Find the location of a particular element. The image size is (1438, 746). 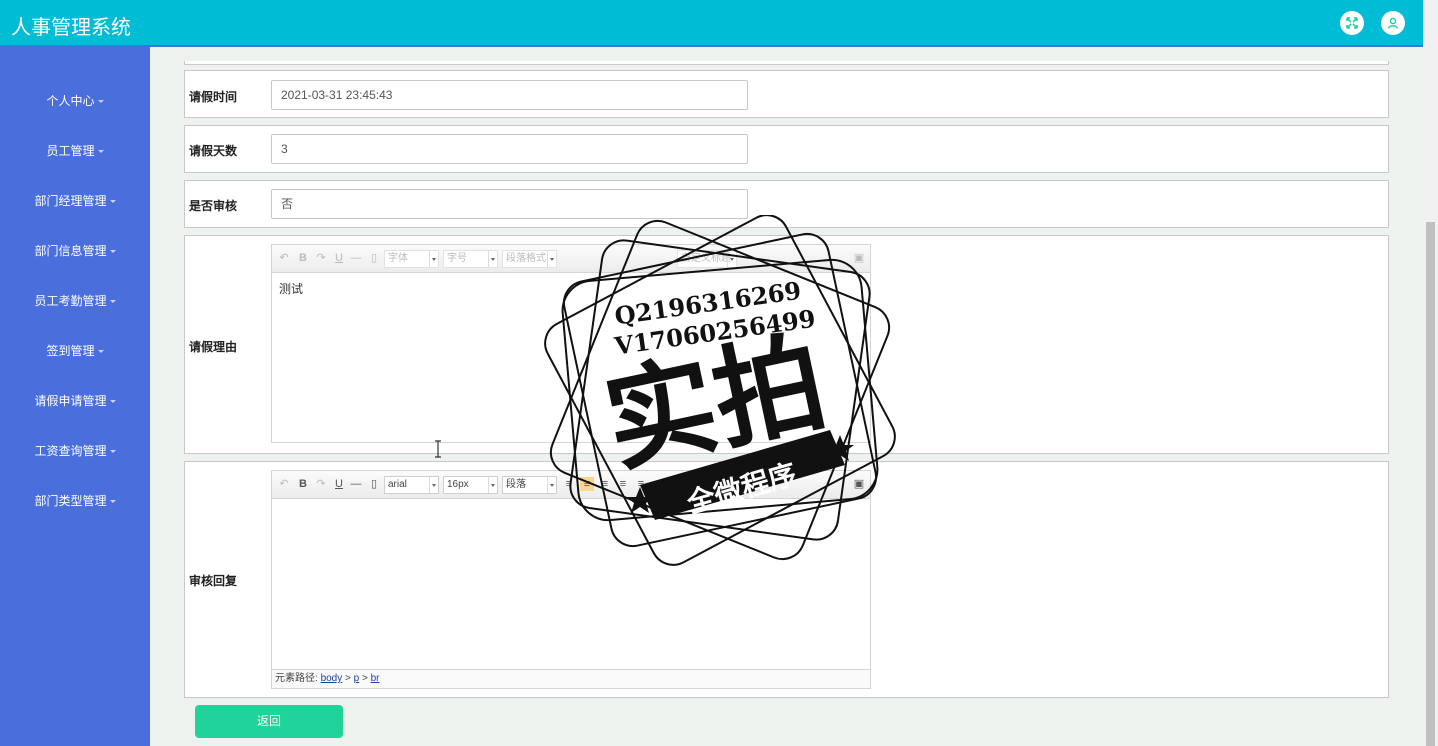

align-left-icon: ≡ is located at coordinates (587, 484).